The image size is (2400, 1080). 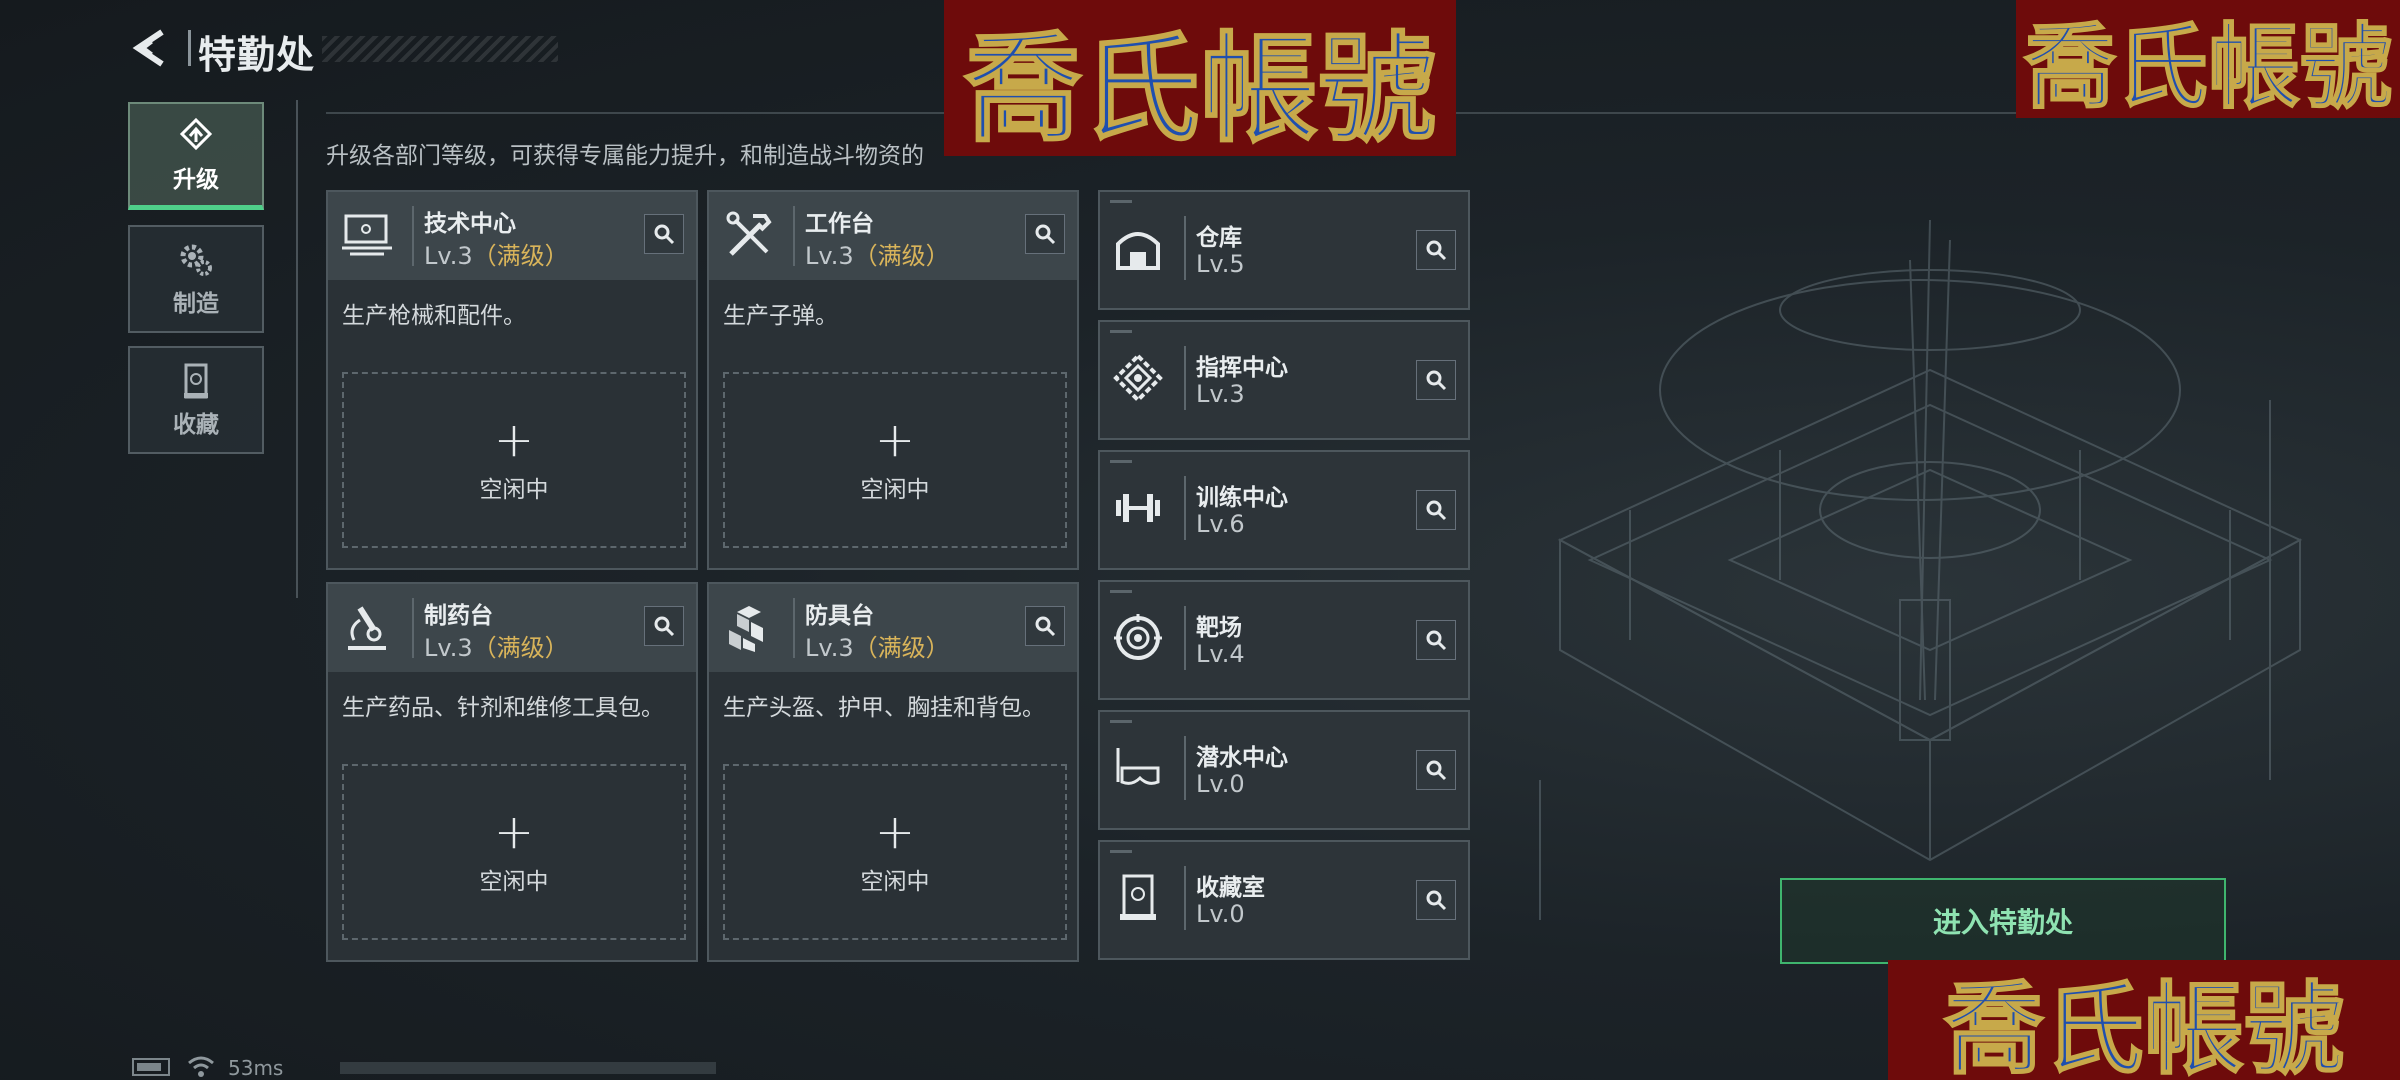 What do you see at coordinates (1242, 758) in the screenshot?
I see `facility-name: 潜水中心` at bounding box center [1242, 758].